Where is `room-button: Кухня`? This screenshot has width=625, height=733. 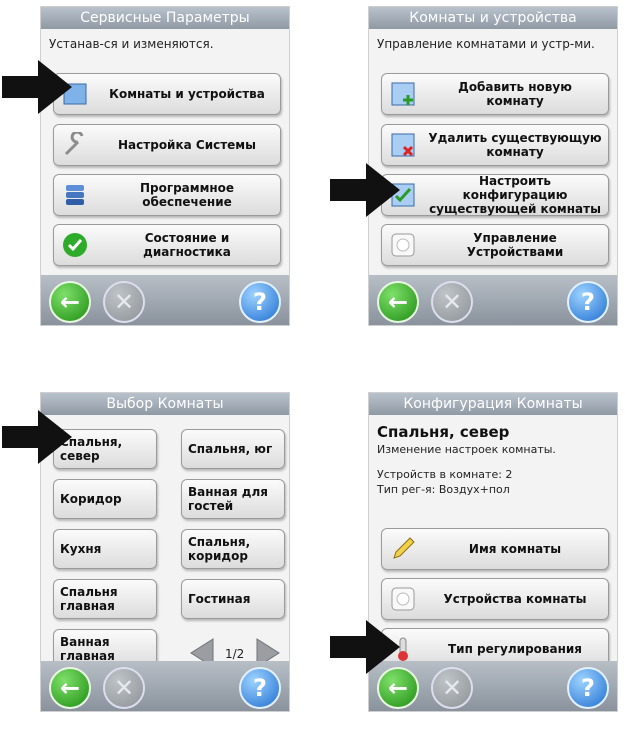
room-button: Кухня is located at coordinates (105, 549).